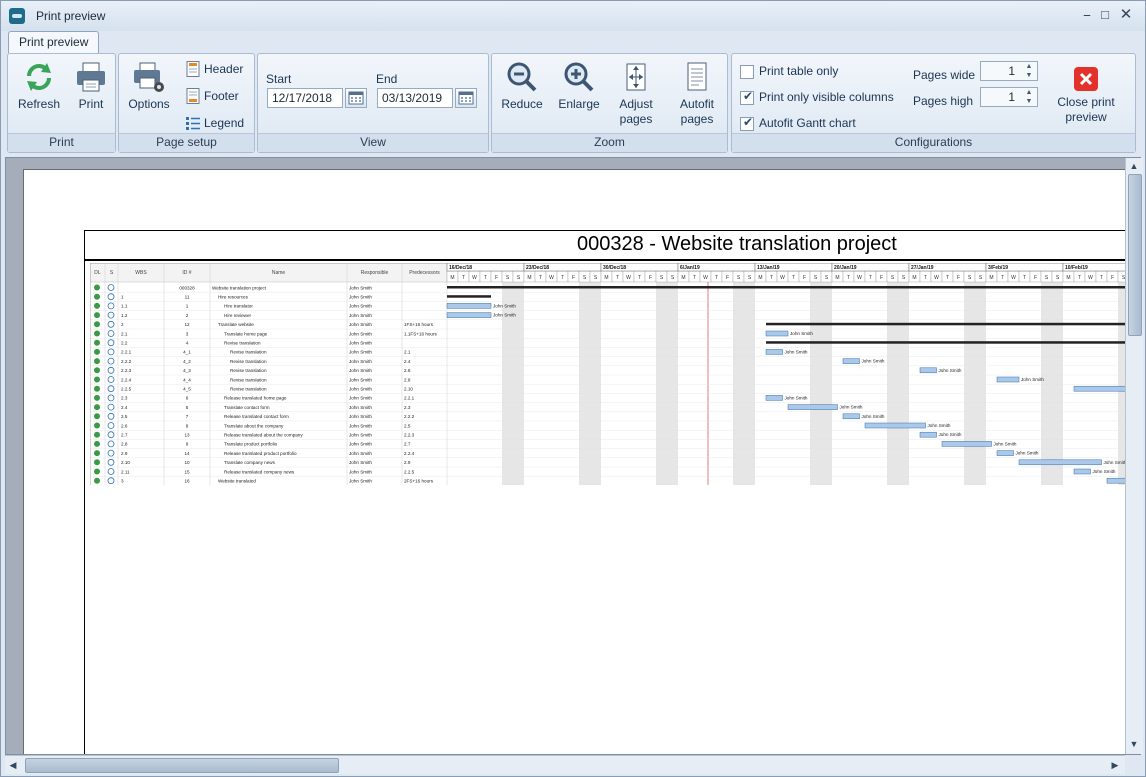  I want to click on autofit-pages-button: Autofit pages, so click(697, 93).